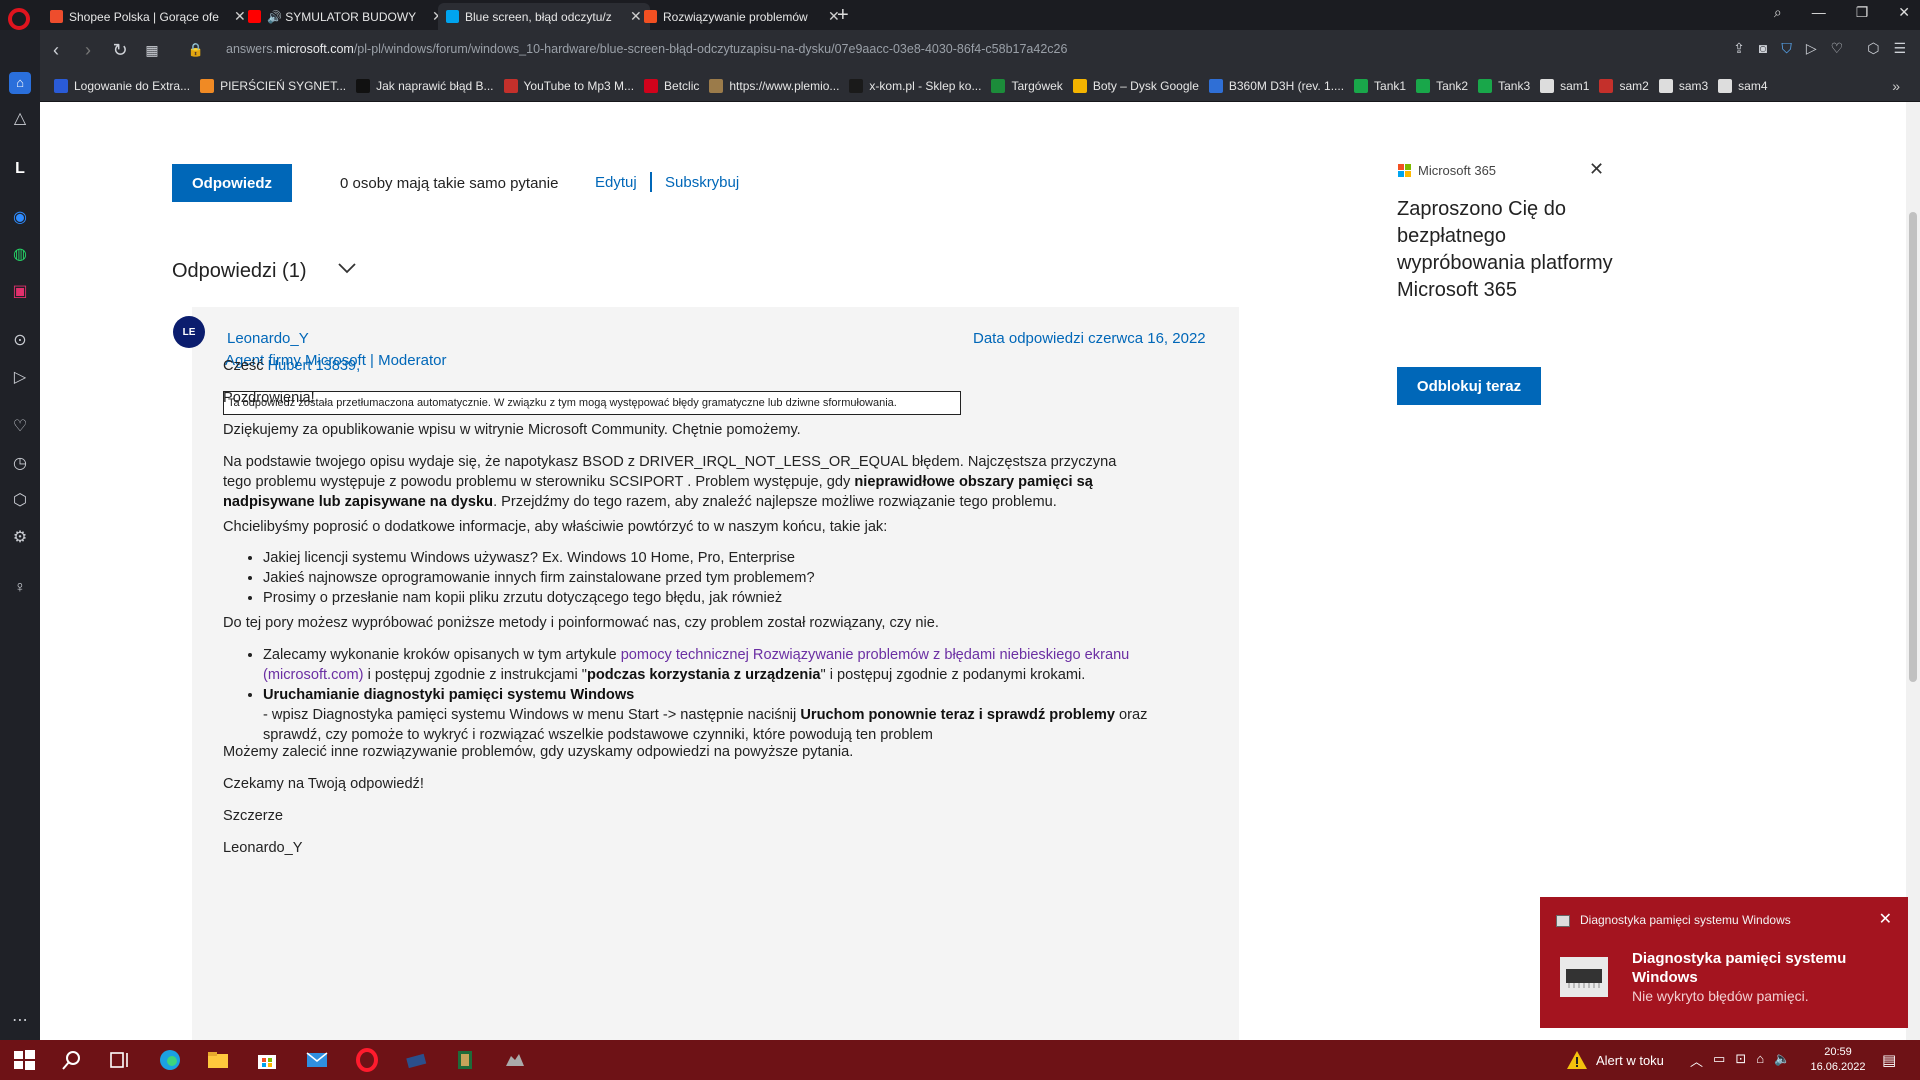 Image resolution: width=1920 pixels, height=1080 pixels. Describe the element at coordinates (24, 1060) in the screenshot. I see `windows-start-icon` at that location.